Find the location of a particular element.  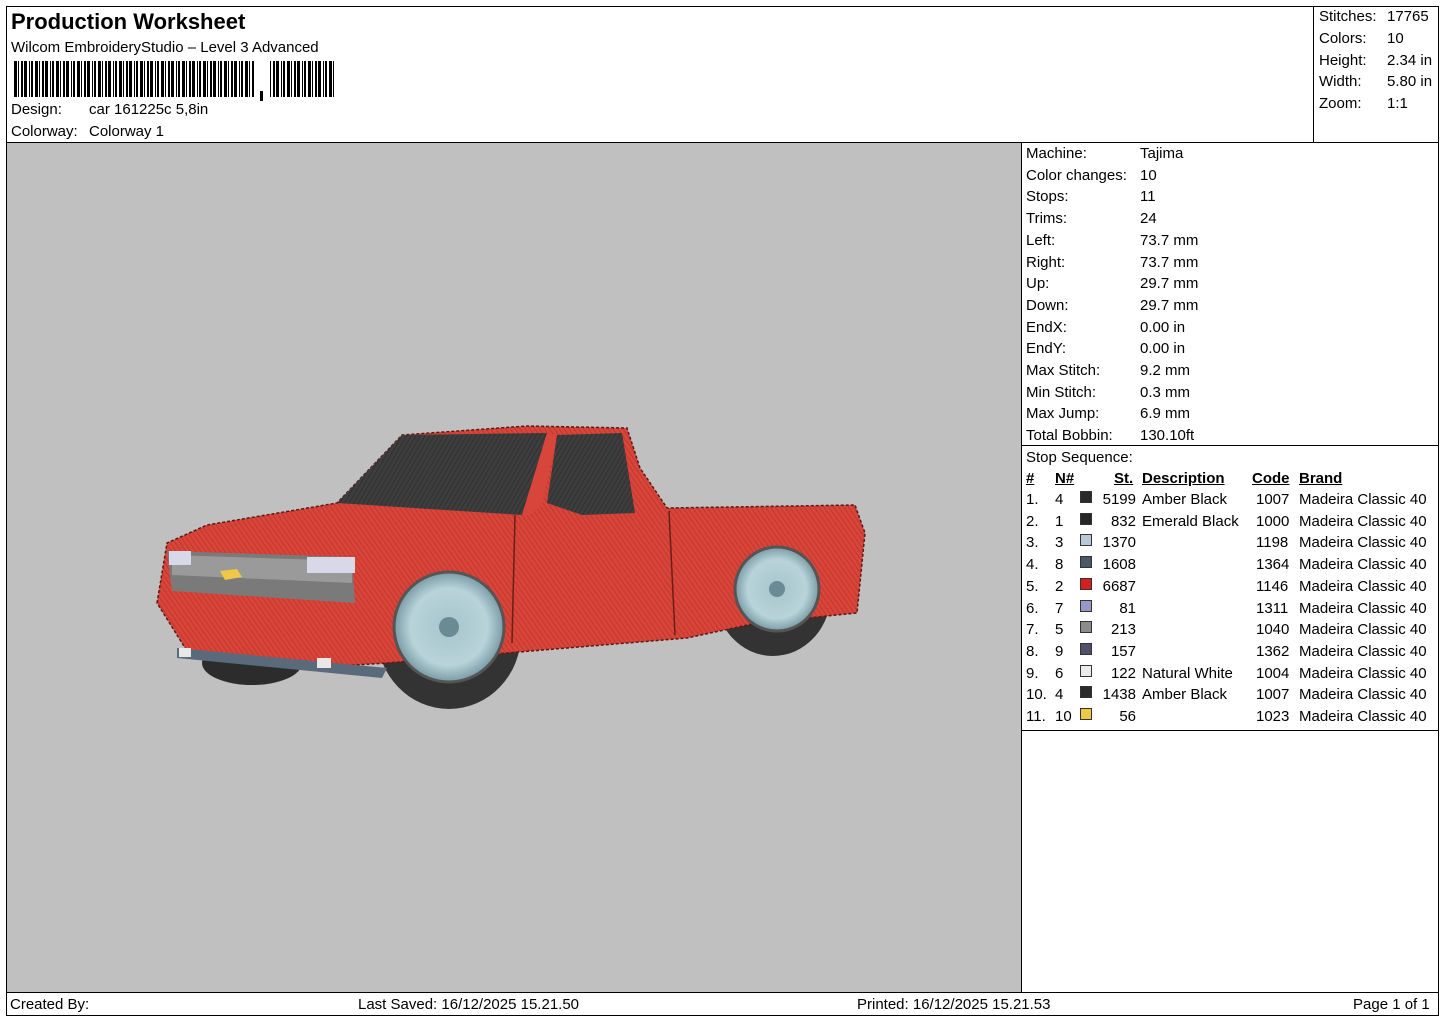

row-needle: 2 is located at coordinates (1059, 586).